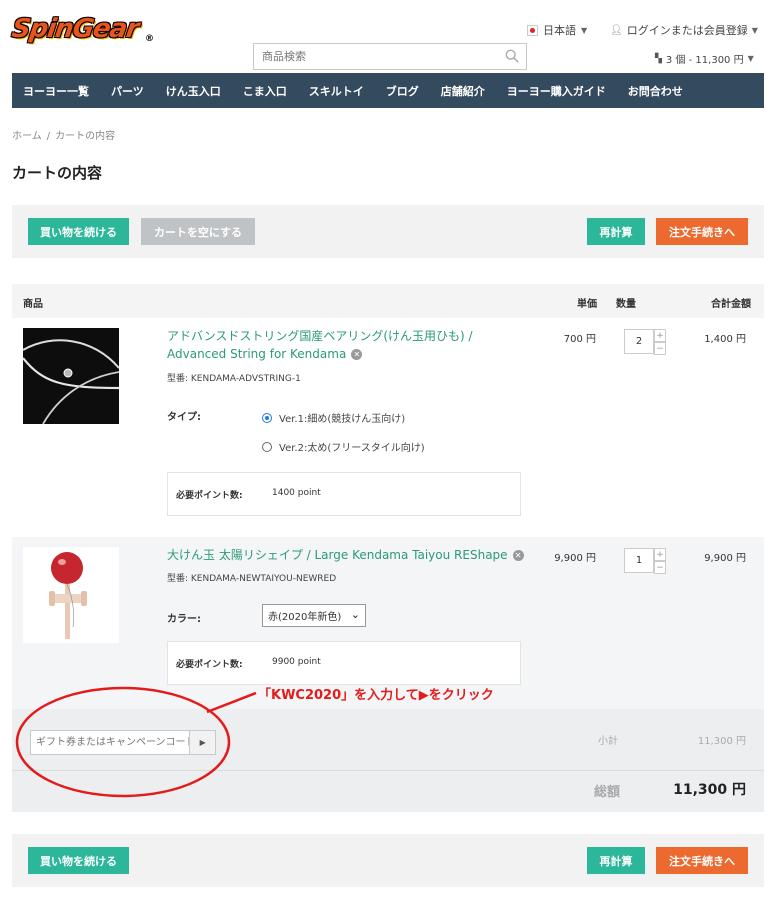 The height and width of the screenshot is (905, 777). What do you see at coordinates (71, 376) in the screenshot?
I see `product-image-string` at bounding box center [71, 376].